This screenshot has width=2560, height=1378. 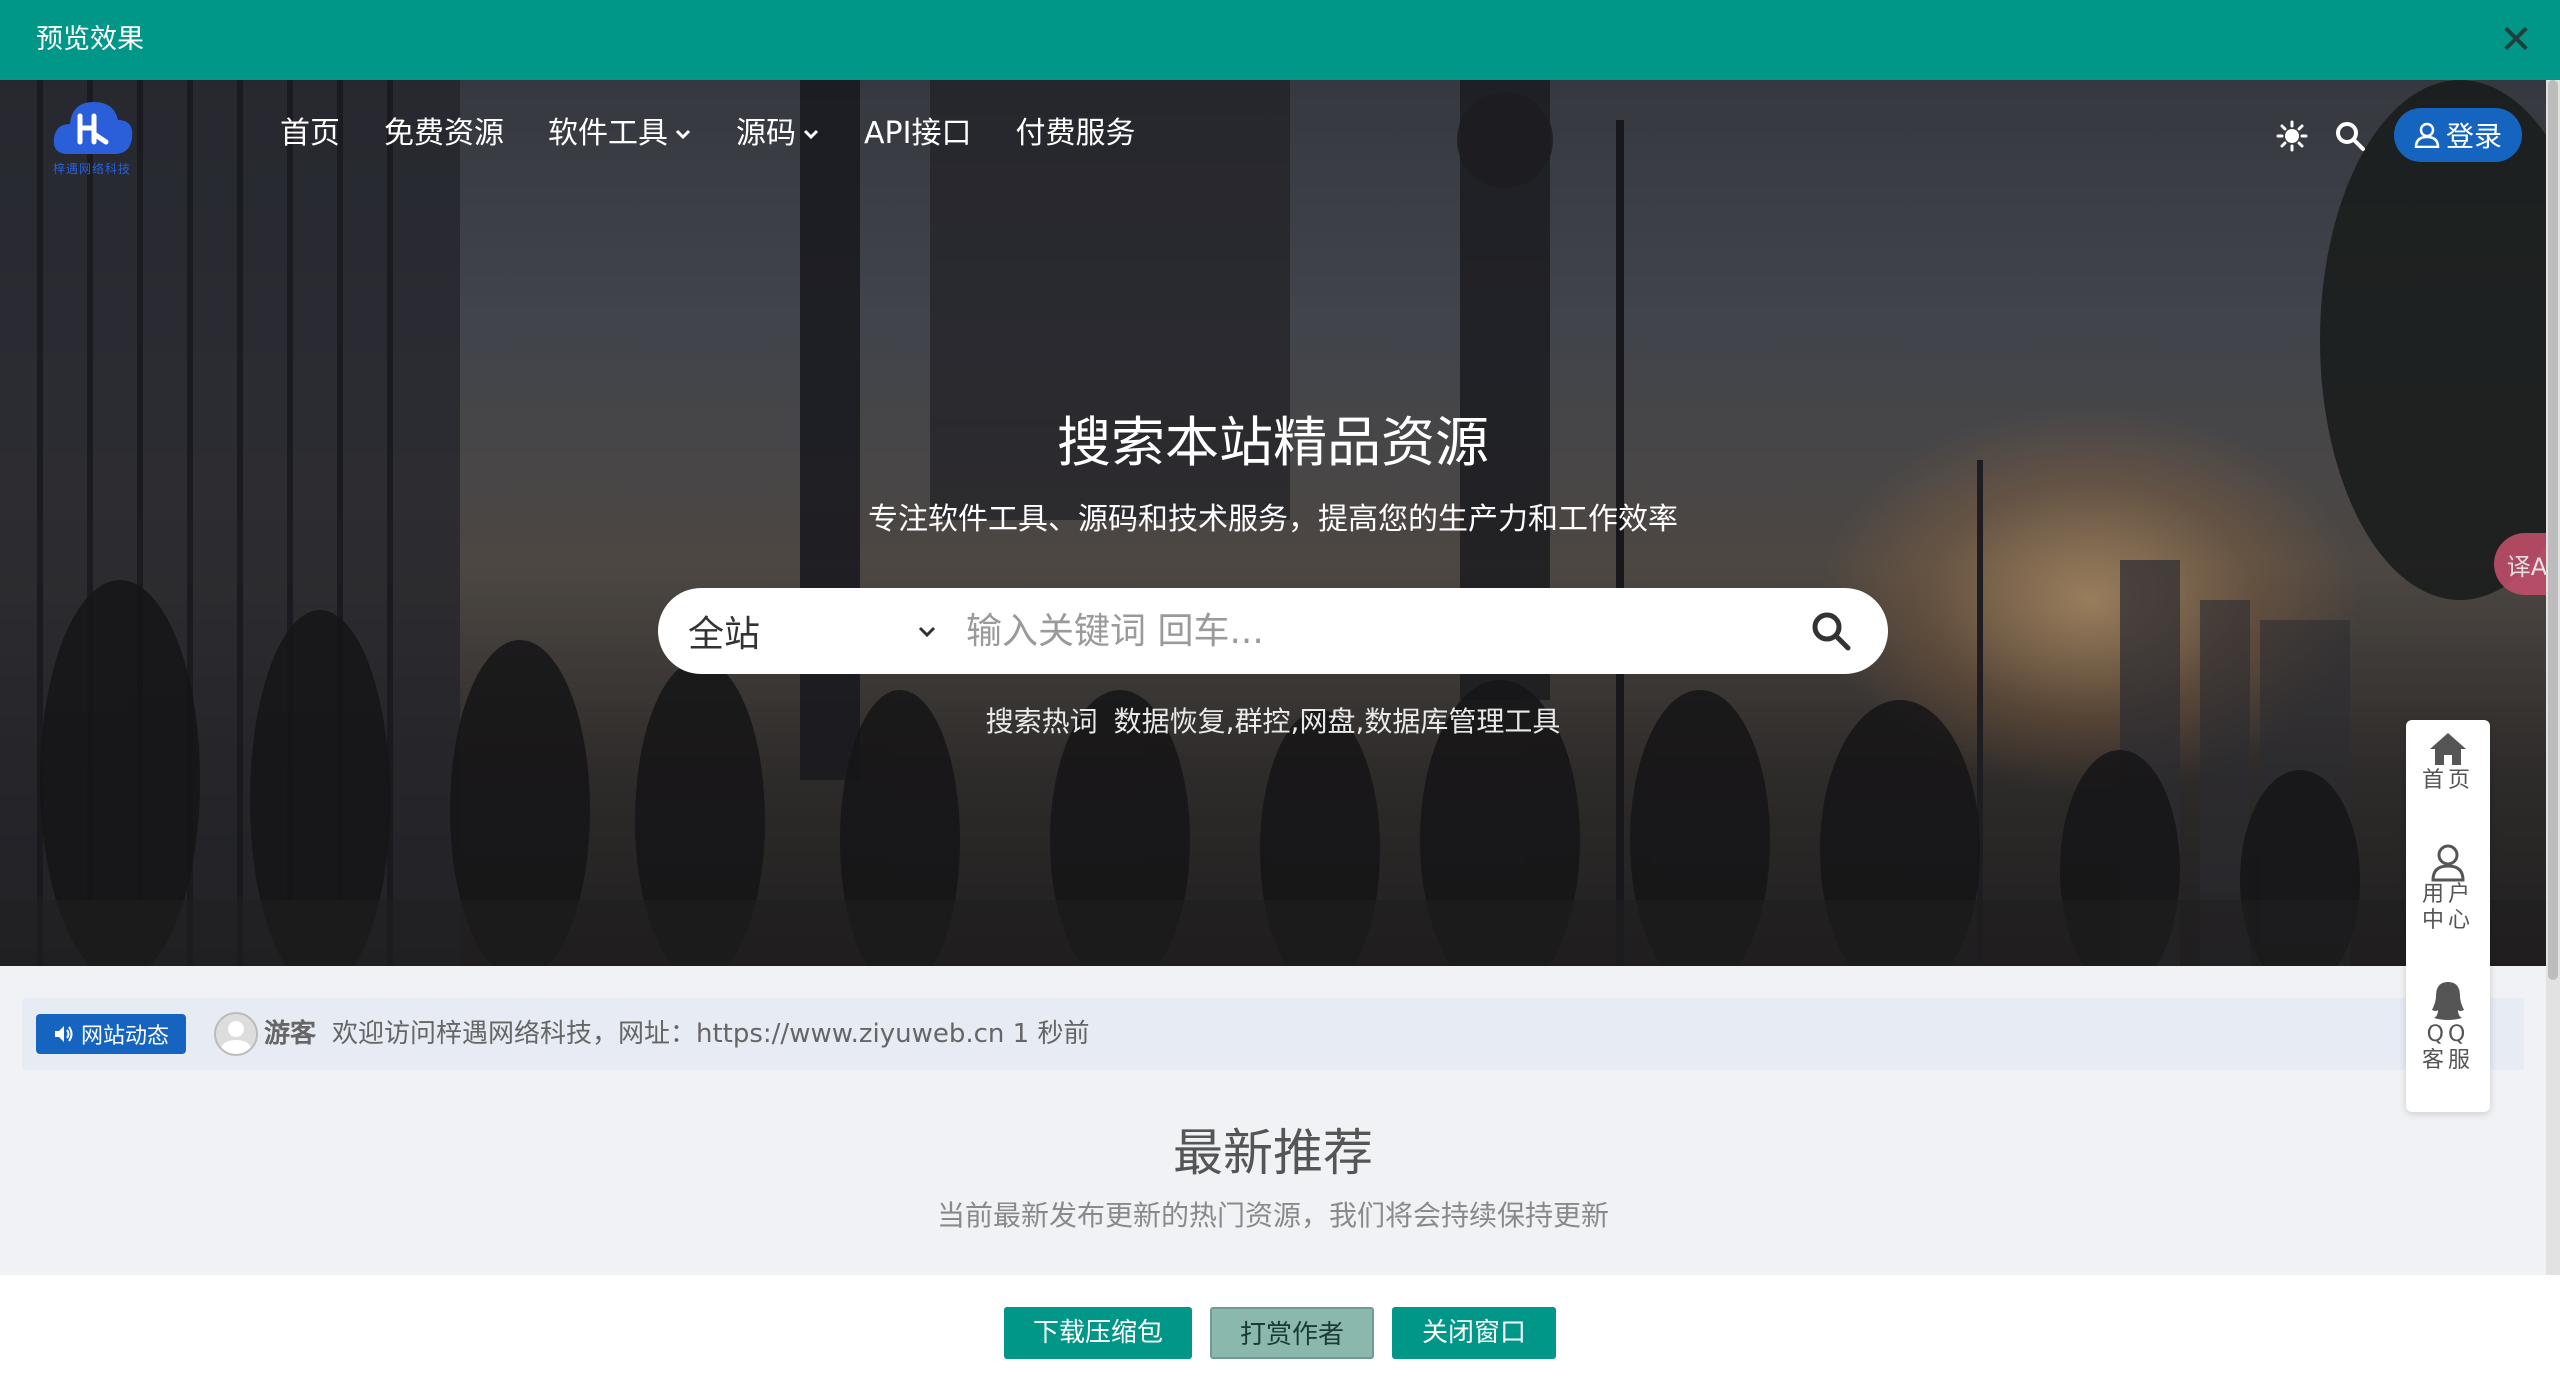 I want to click on sun-icon, so click(x=2292, y=136).